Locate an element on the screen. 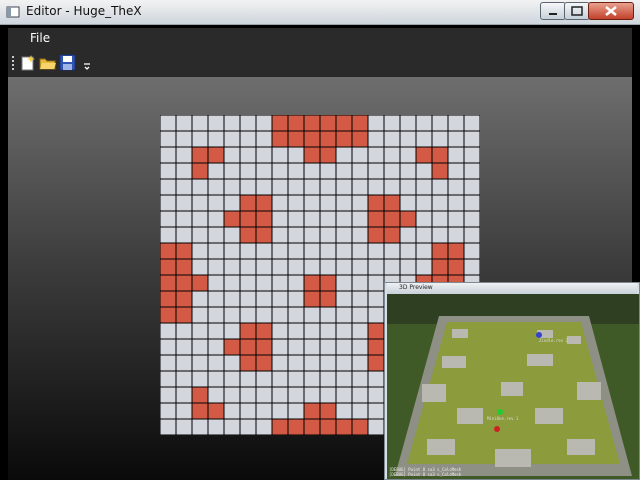 The image size is (640, 480). minimize-button is located at coordinates (553, 11).